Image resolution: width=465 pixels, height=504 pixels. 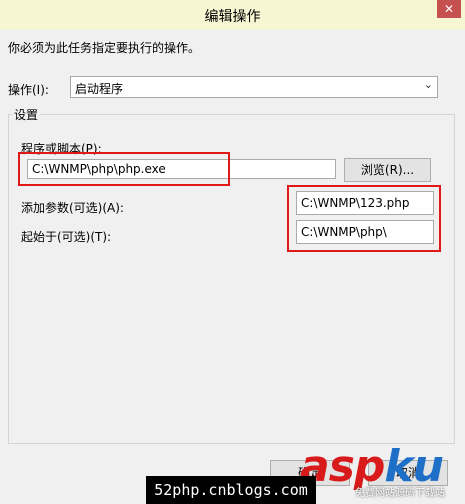 What do you see at coordinates (26, 114) in the screenshot?
I see `settings-group-label: 设置` at bounding box center [26, 114].